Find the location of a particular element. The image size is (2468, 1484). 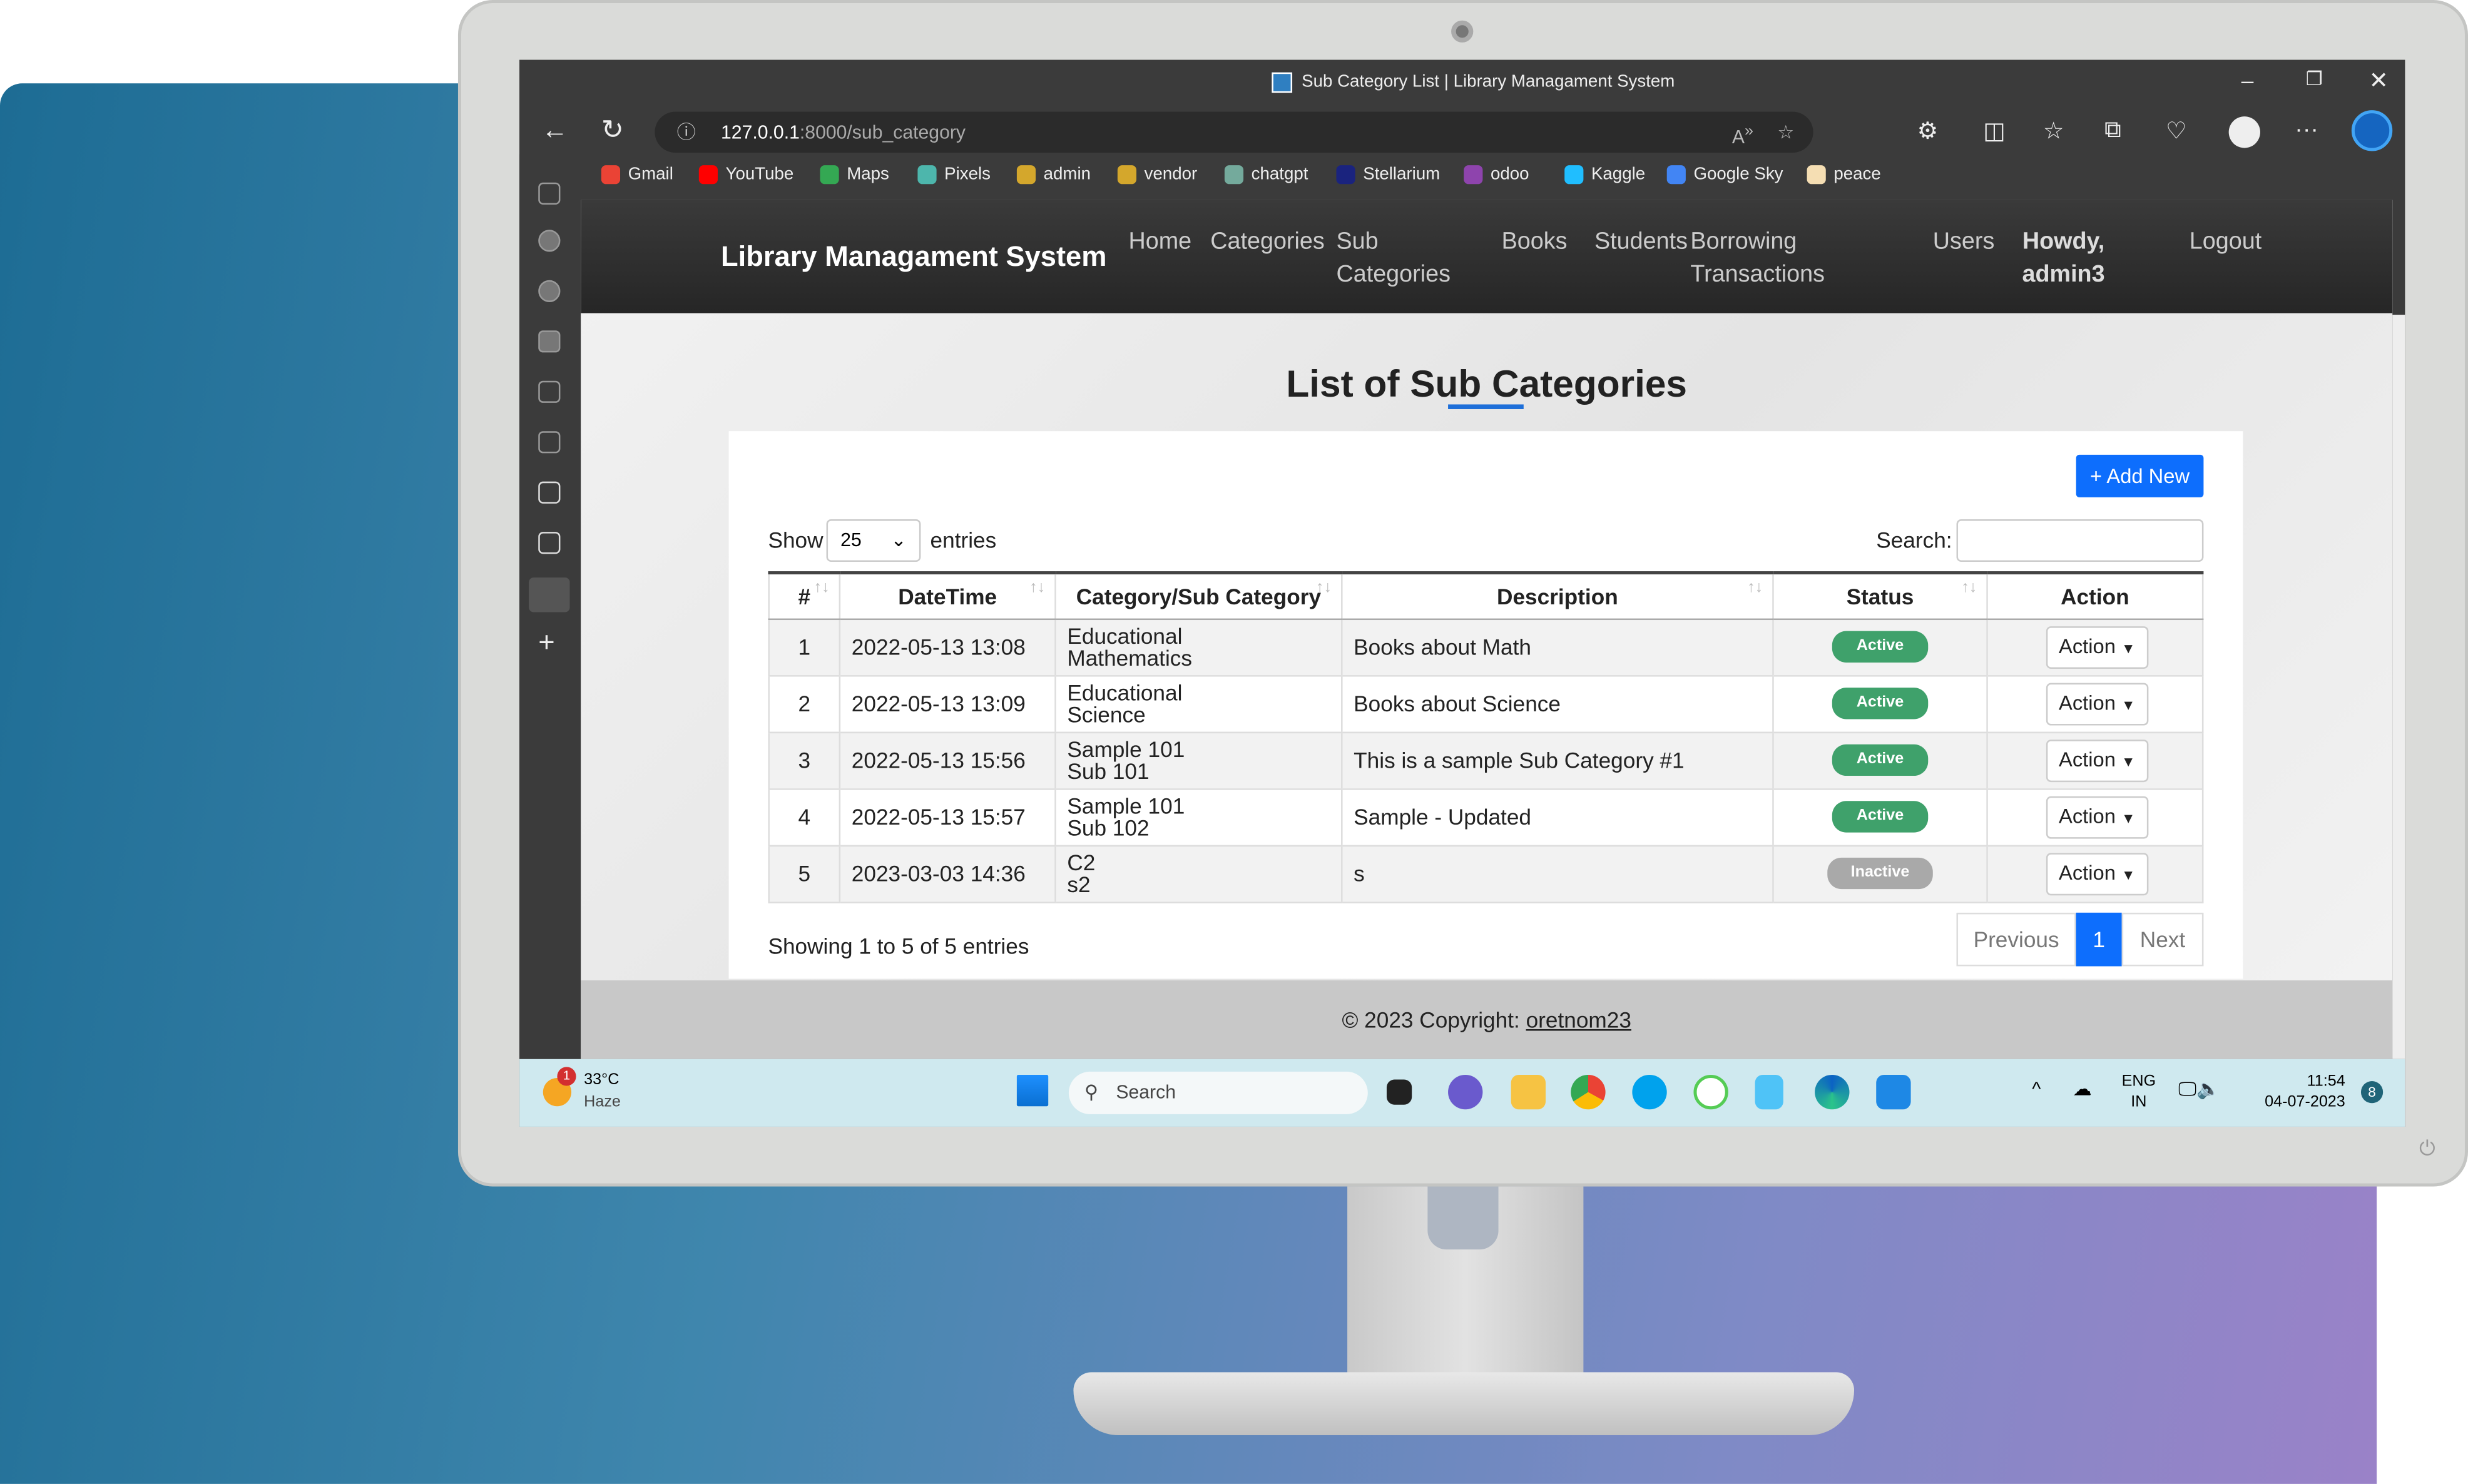

bing-copilot-icon is located at coordinates (2372, 130).